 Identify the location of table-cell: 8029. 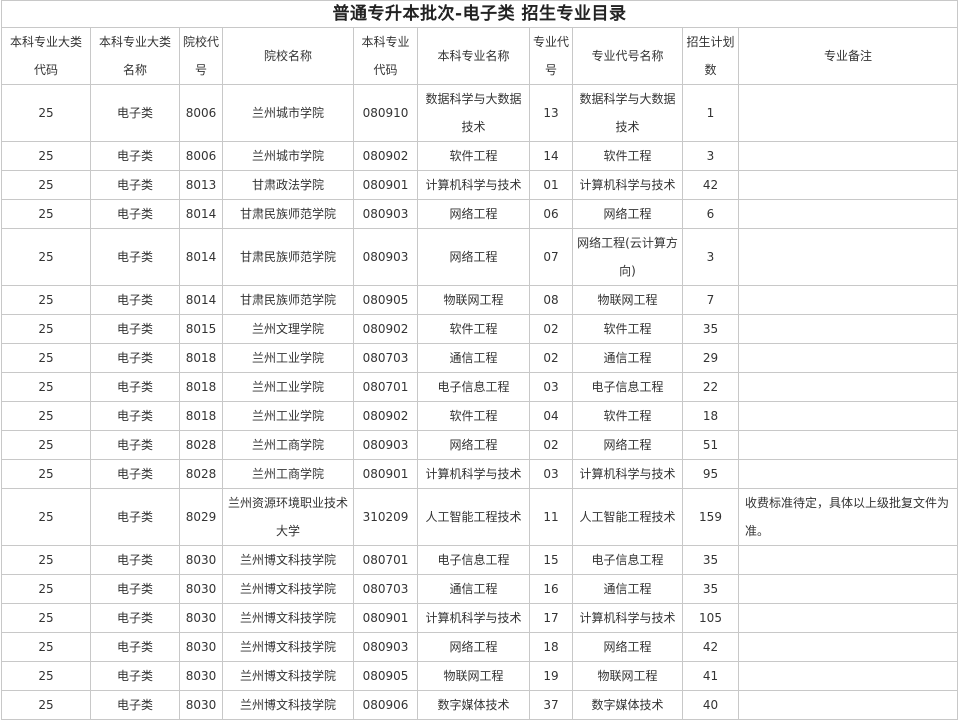
(201, 517).